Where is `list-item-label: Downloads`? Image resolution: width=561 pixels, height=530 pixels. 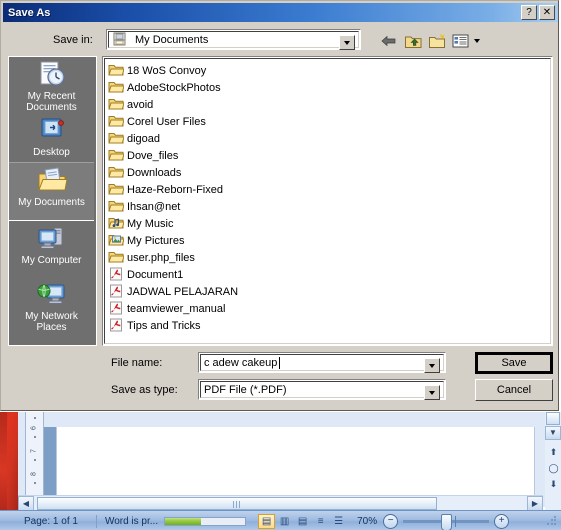
list-item-label: Downloads is located at coordinates (154, 172).